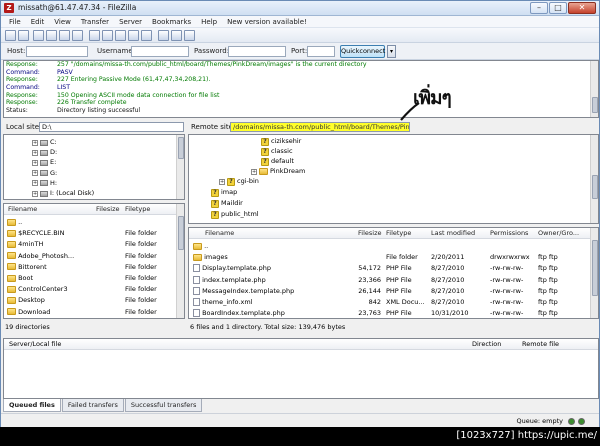 This screenshot has width=600, height=446. What do you see at coordinates (180, 167) in the screenshot?
I see `local-tree-scrollbar` at bounding box center [180, 167].